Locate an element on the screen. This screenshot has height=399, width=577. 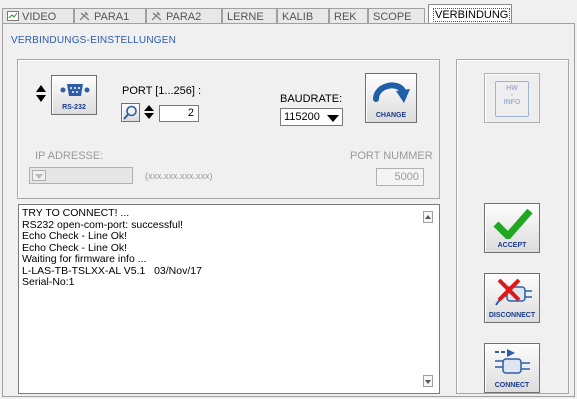
baudrate-label: BAUDRATE: is located at coordinates (311, 99).